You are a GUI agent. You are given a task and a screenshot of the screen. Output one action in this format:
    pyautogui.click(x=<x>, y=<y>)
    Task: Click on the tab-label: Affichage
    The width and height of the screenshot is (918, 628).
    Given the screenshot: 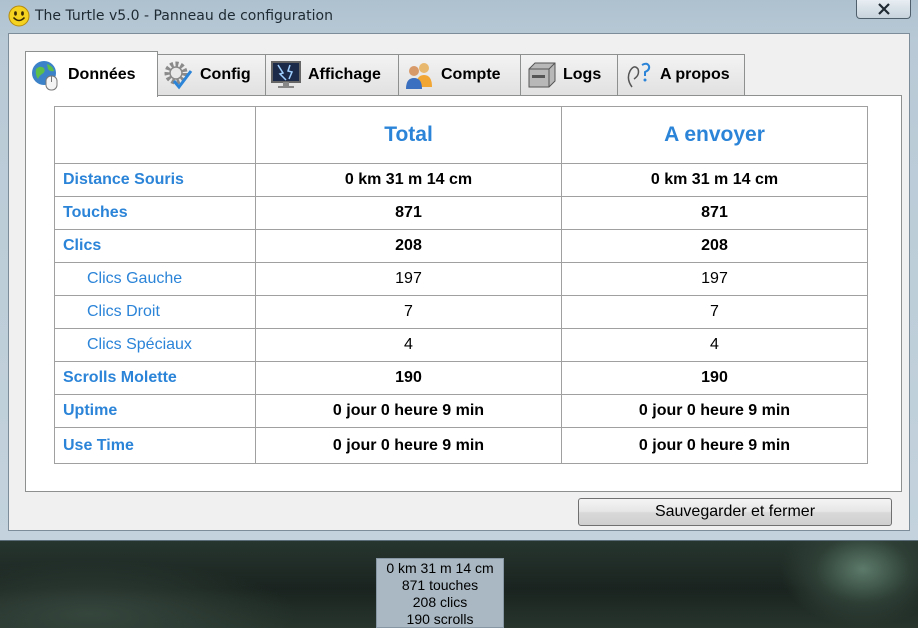 What is the action you would take?
    pyautogui.click(x=344, y=74)
    